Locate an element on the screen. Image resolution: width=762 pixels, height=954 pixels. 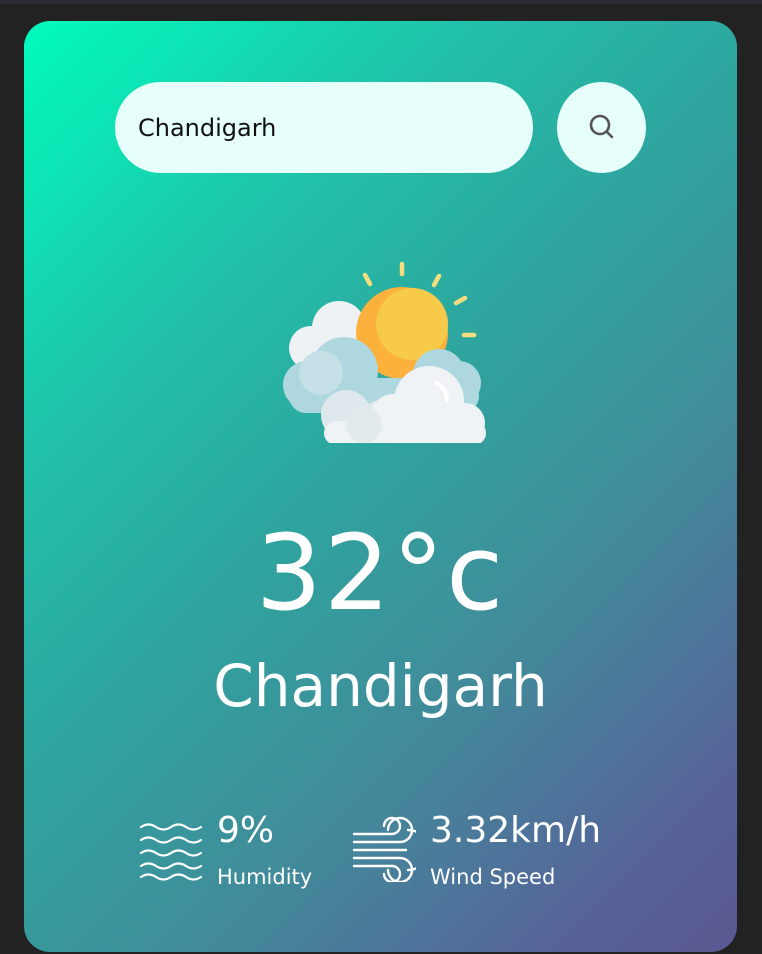
city-name: Chandigarh is located at coordinates (380, 686).